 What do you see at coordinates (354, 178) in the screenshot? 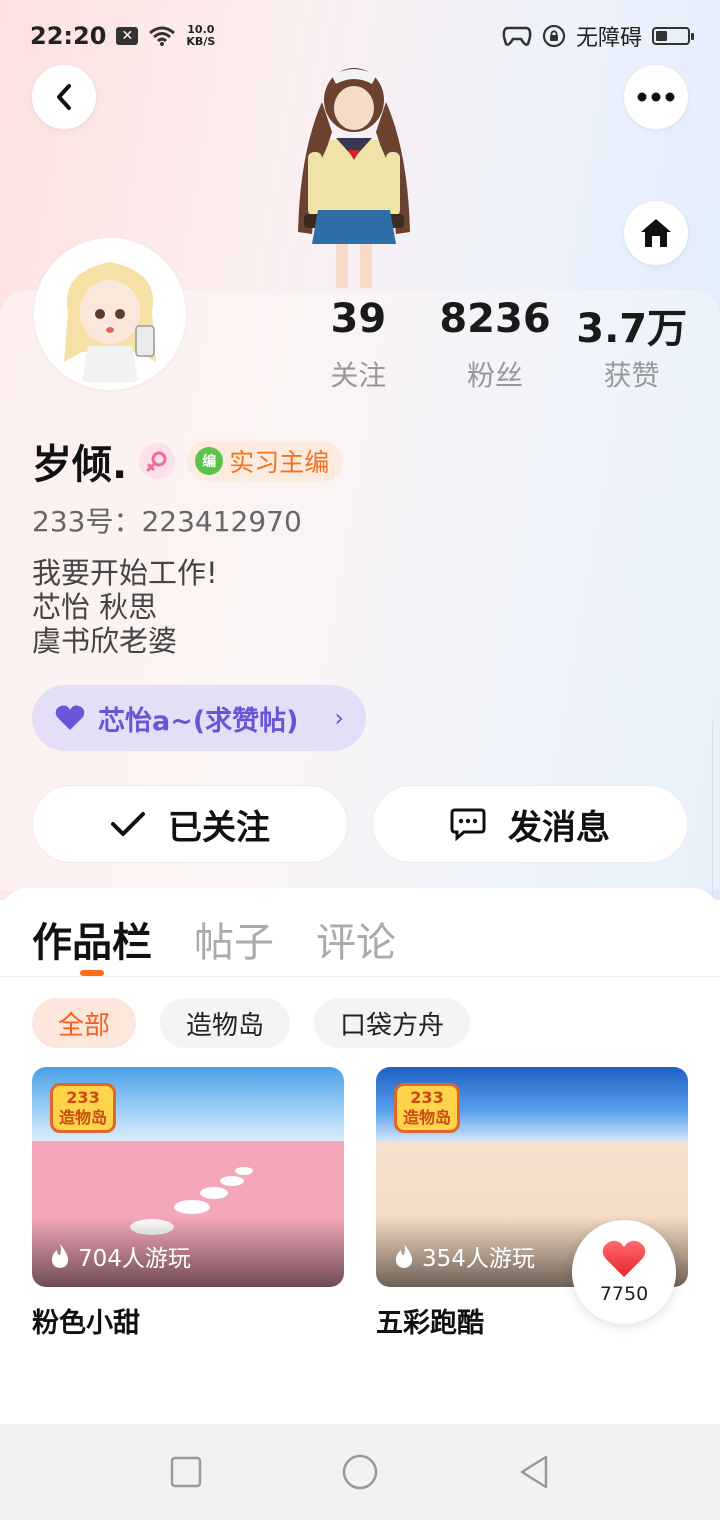
I see `character-figure-image` at bounding box center [354, 178].